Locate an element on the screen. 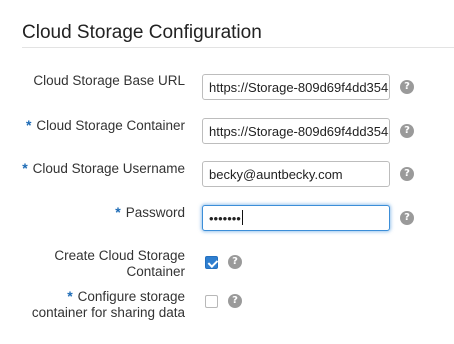  password-input: ••••••• is located at coordinates (296, 218).